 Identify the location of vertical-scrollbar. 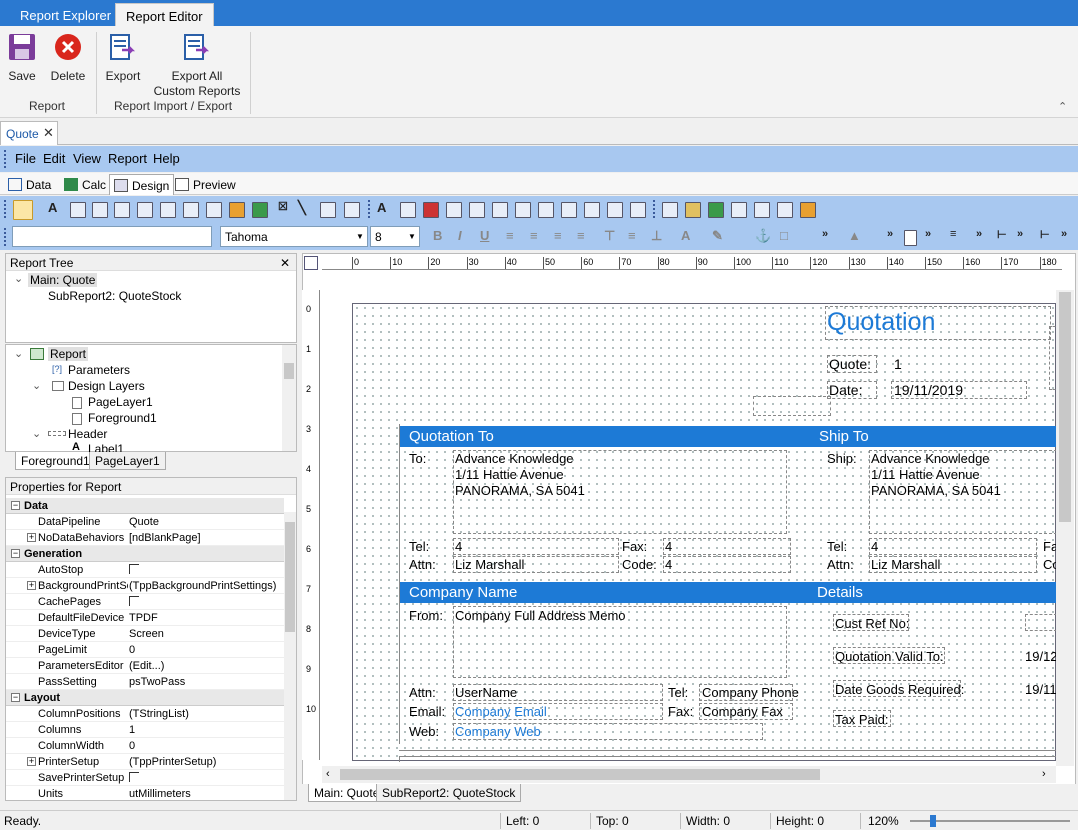
(1065, 528).